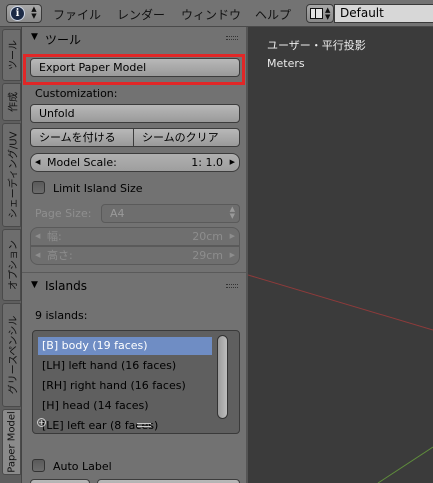 The image size is (433, 483). Describe the element at coordinates (141, 14) in the screenshot. I see `menu-render: レンダー` at that location.